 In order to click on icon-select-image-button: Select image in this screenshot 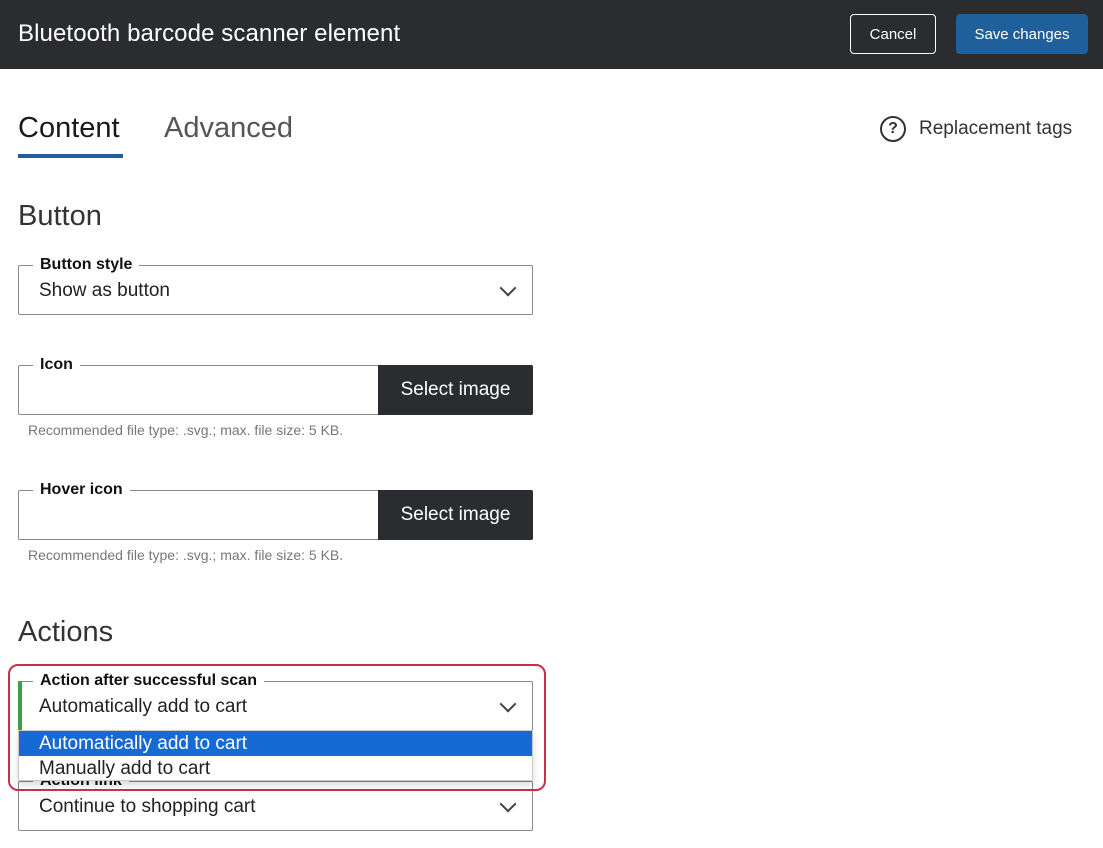, I will do `click(455, 390)`.